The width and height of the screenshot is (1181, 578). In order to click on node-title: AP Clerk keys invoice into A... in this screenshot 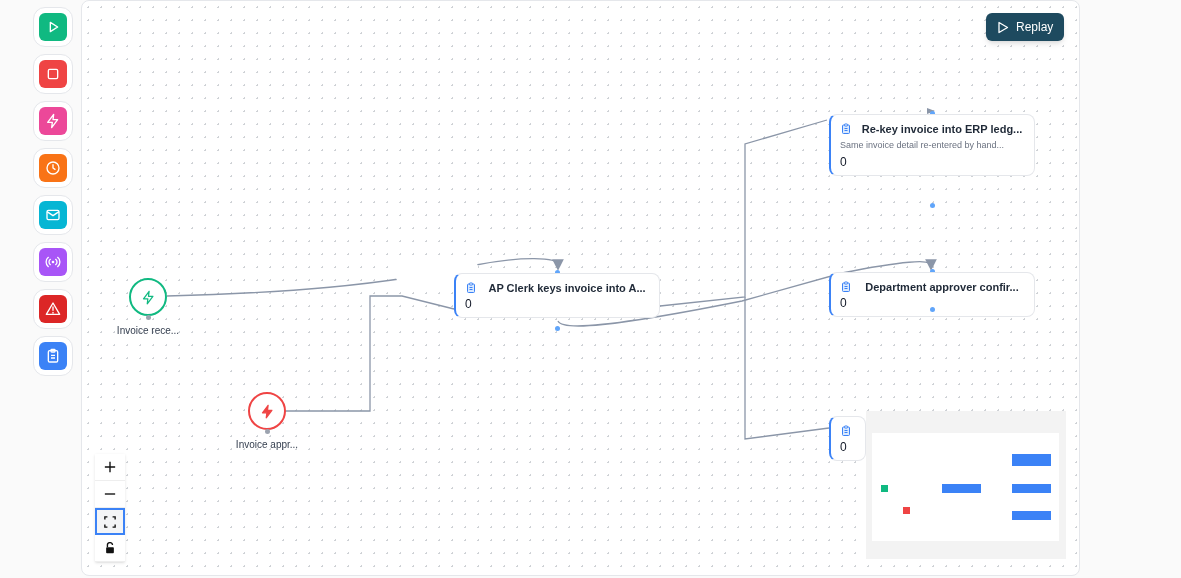, I will do `click(567, 288)`.